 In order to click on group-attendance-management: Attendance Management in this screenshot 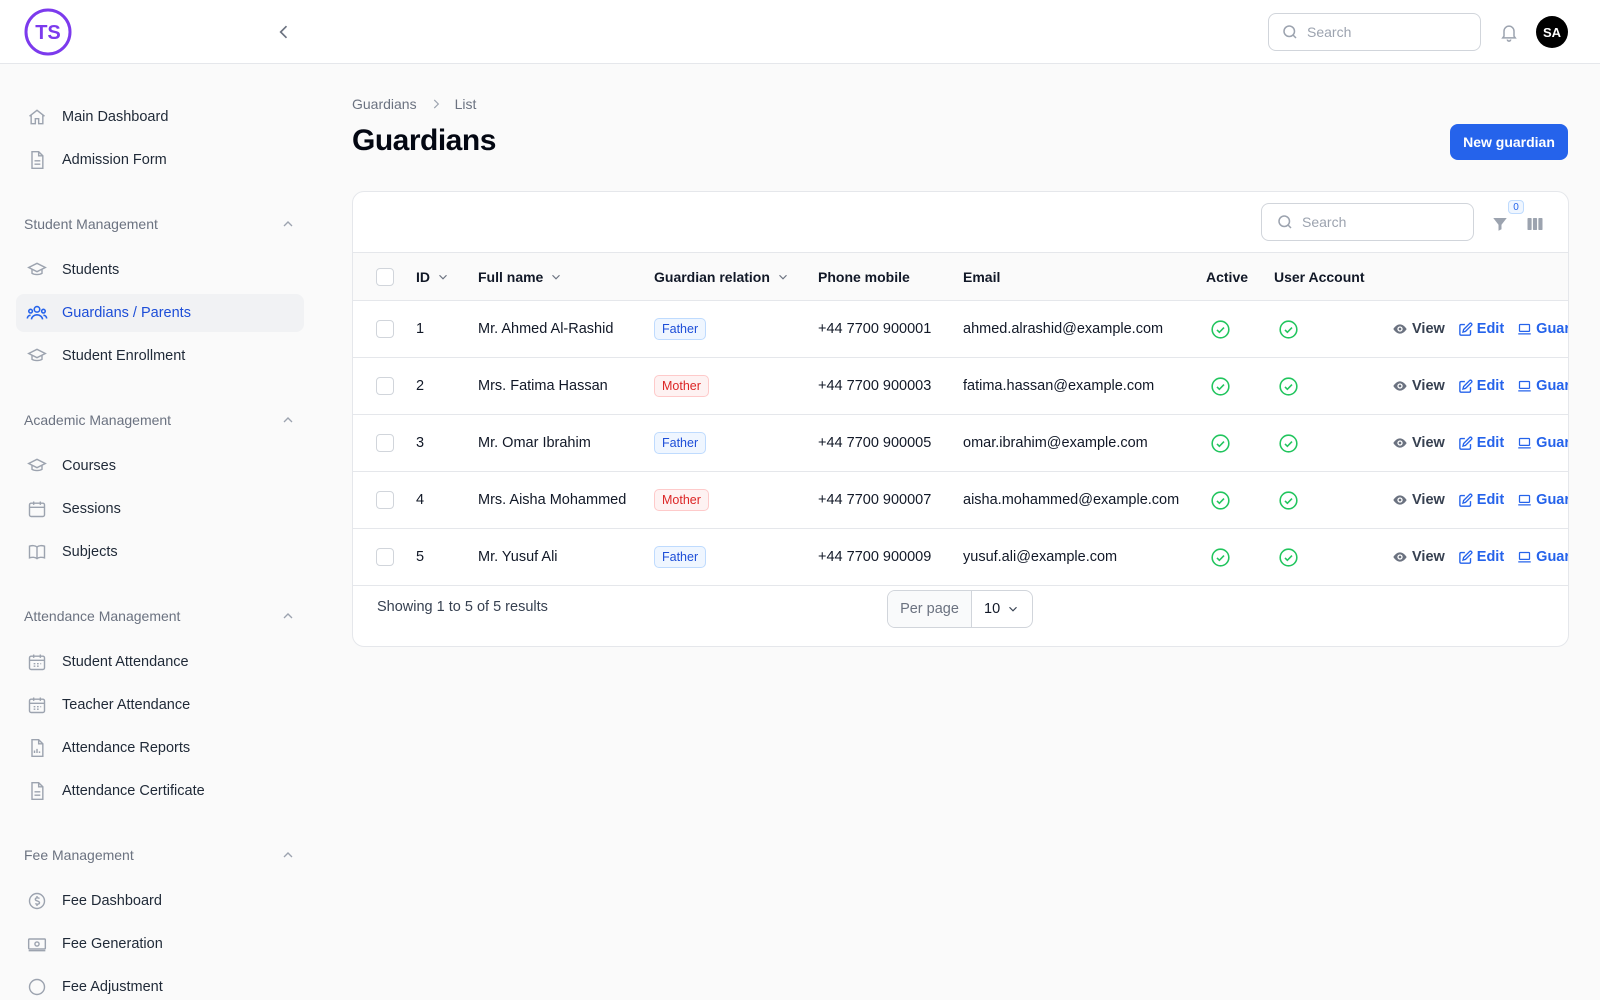, I will do `click(160, 616)`.